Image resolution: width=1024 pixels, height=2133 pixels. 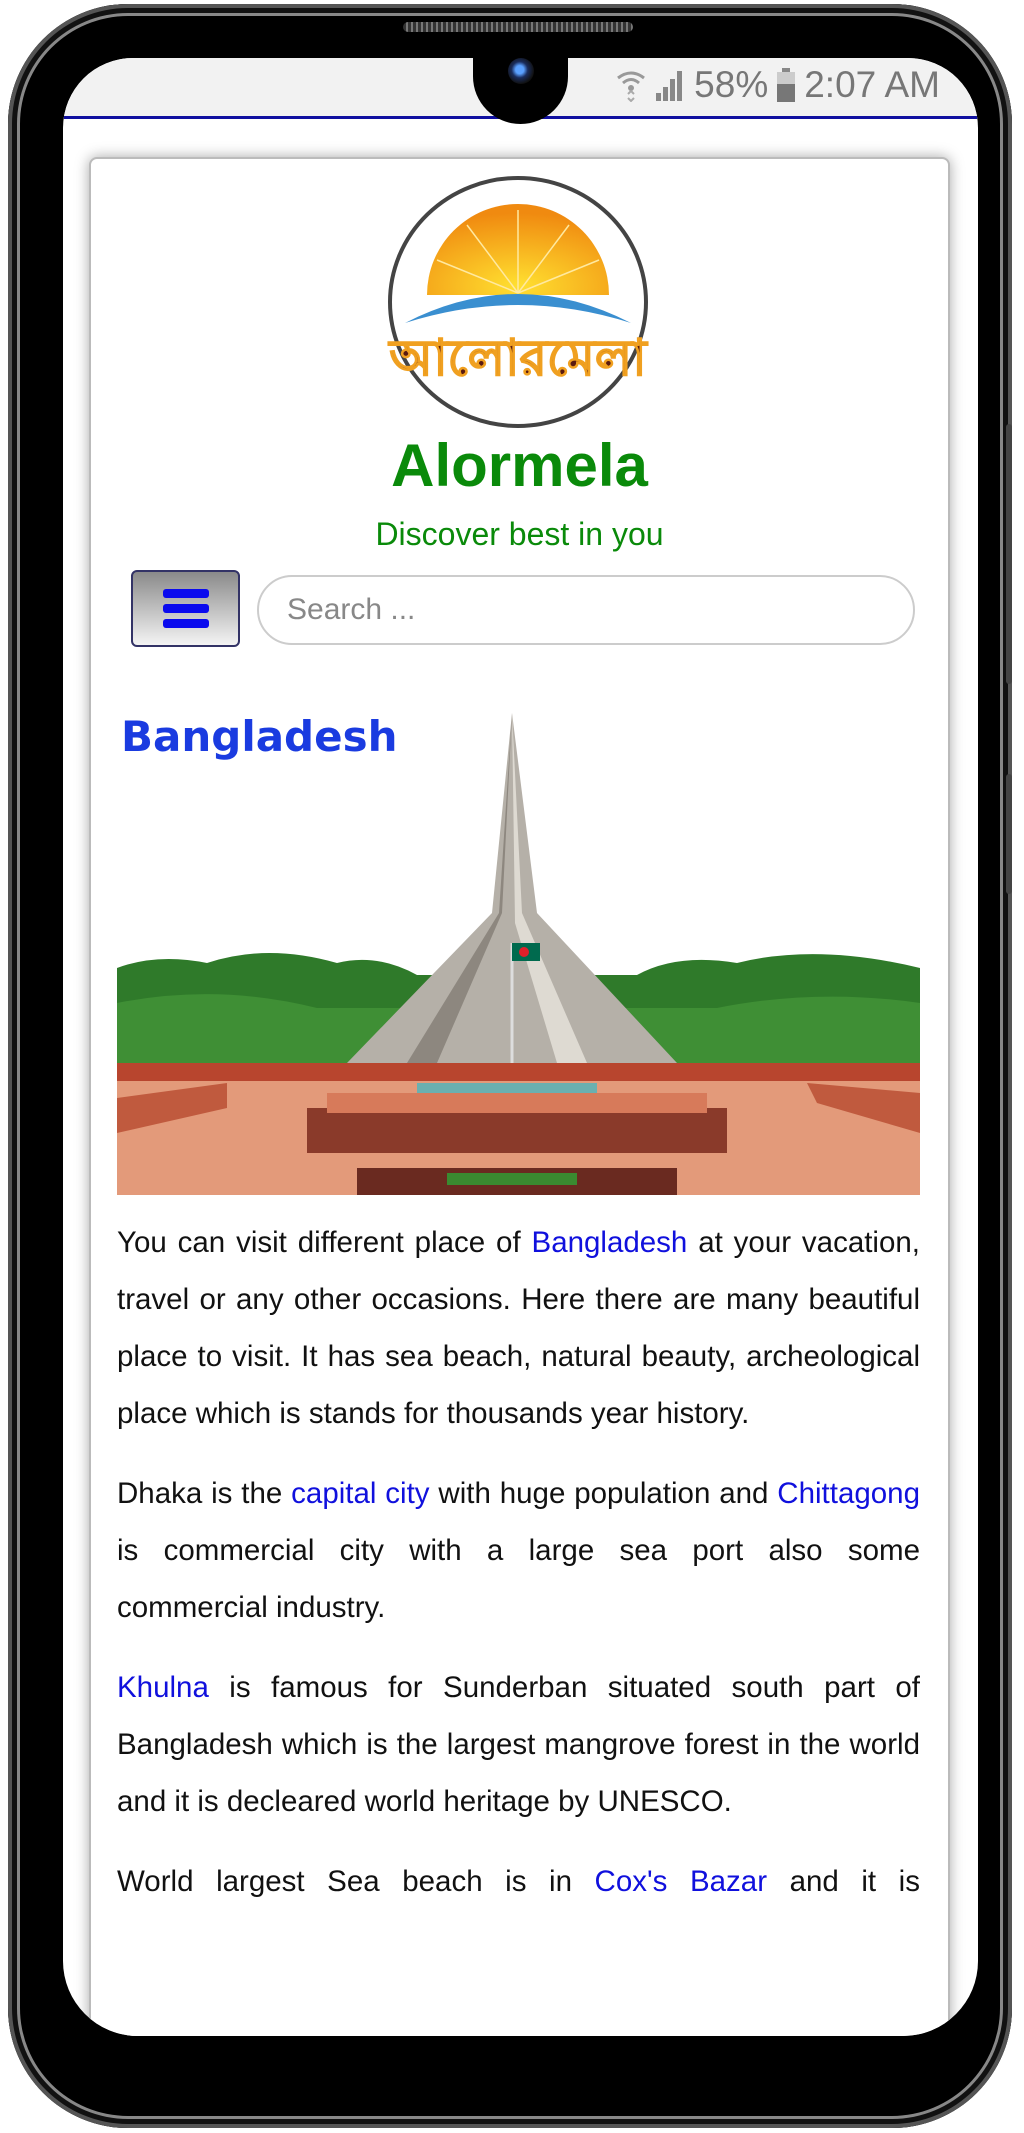 What do you see at coordinates (1009, 834) in the screenshot?
I see `power-button` at bounding box center [1009, 834].